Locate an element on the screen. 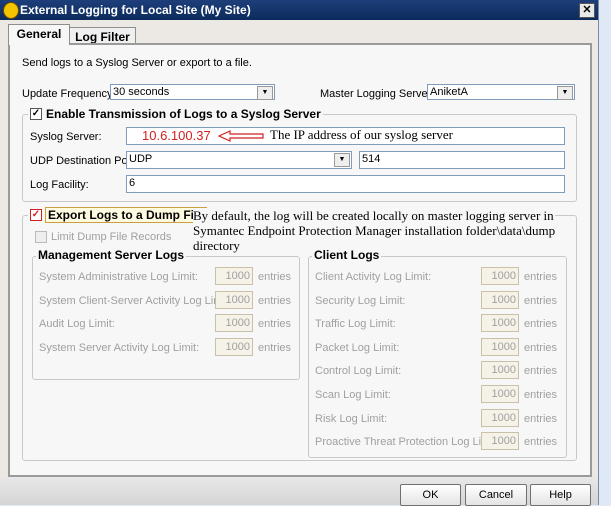 The width and height of the screenshot is (611, 506). log-facility-input: 6 is located at coordinates (345, 184).